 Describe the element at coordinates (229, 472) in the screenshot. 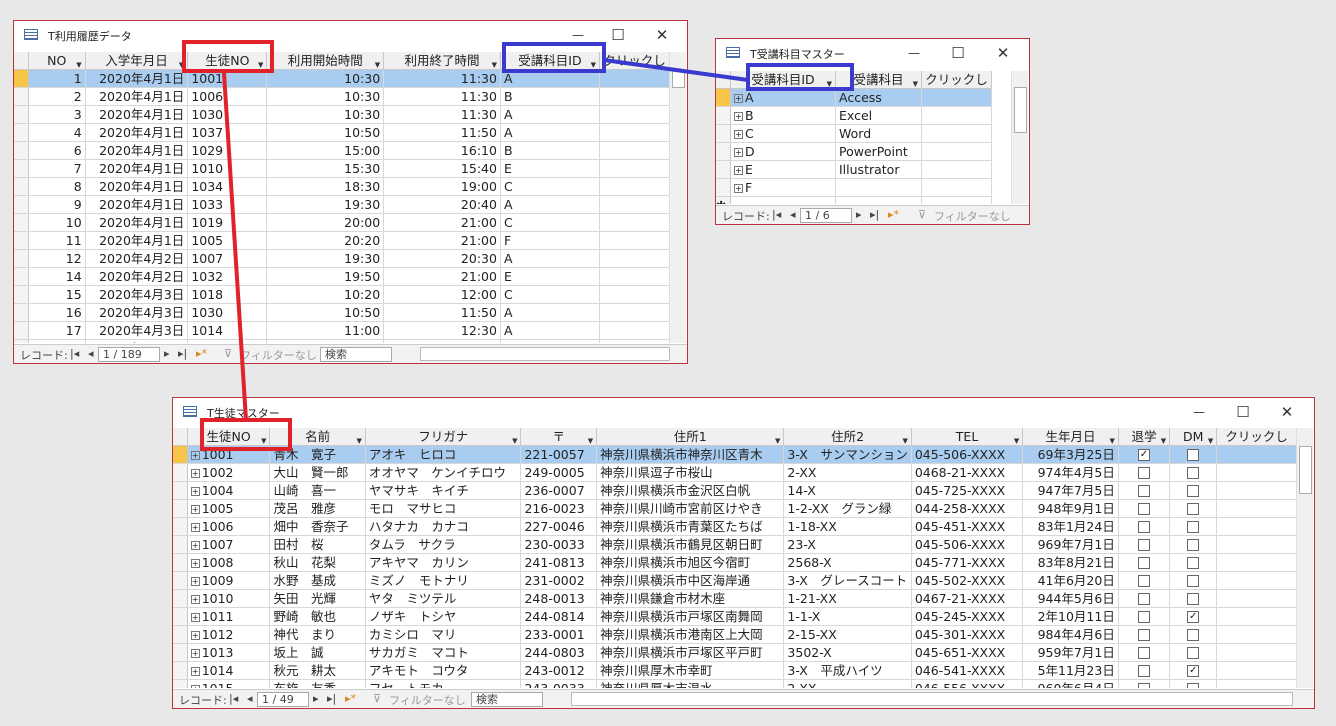

I see `table-cell: +1002` at that location.